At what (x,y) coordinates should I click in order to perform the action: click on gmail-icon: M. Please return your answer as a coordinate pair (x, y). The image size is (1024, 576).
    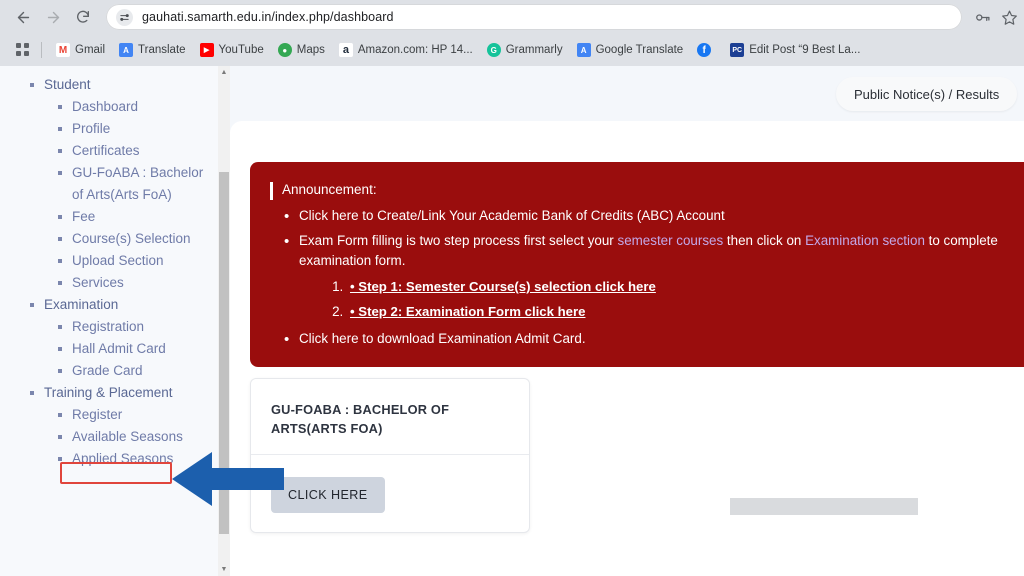
    Looking at the image, I should click on (63, 50).